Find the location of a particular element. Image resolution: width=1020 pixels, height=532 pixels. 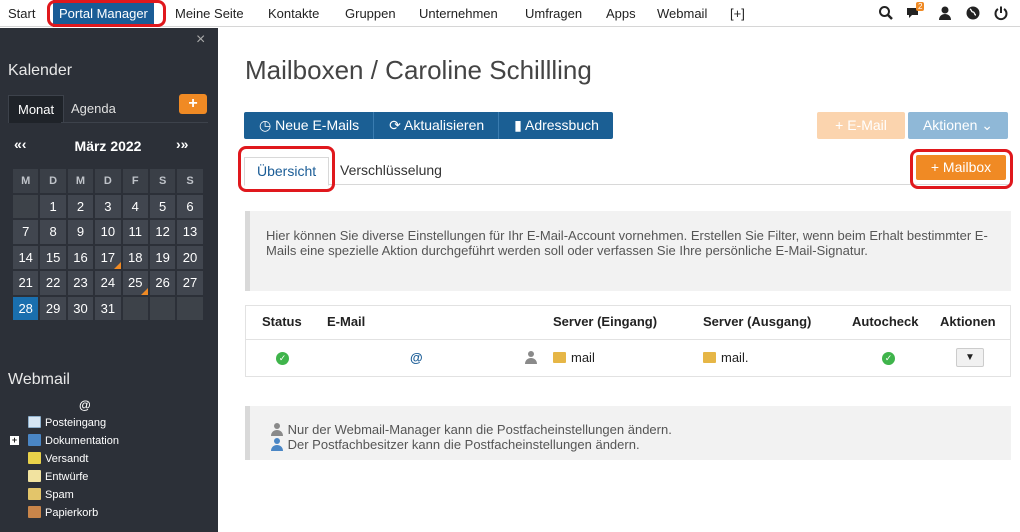

calendar-day-with-event: 17 is located at coordinates (108, 257).